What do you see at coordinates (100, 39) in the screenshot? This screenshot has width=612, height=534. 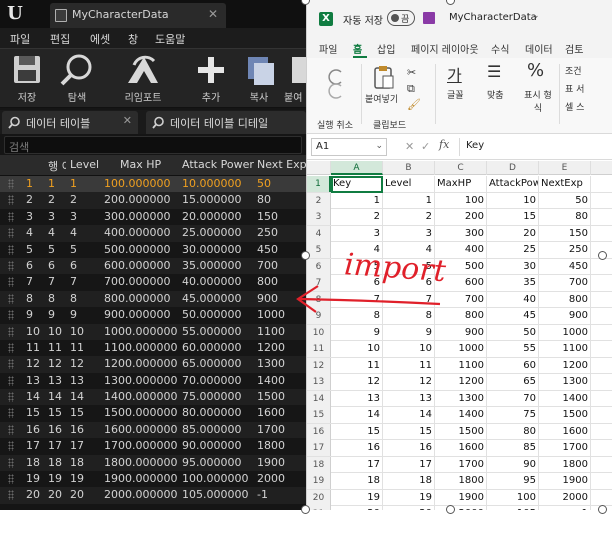 I see `menu-asset: 에셋` at bounding box center [100, 39].